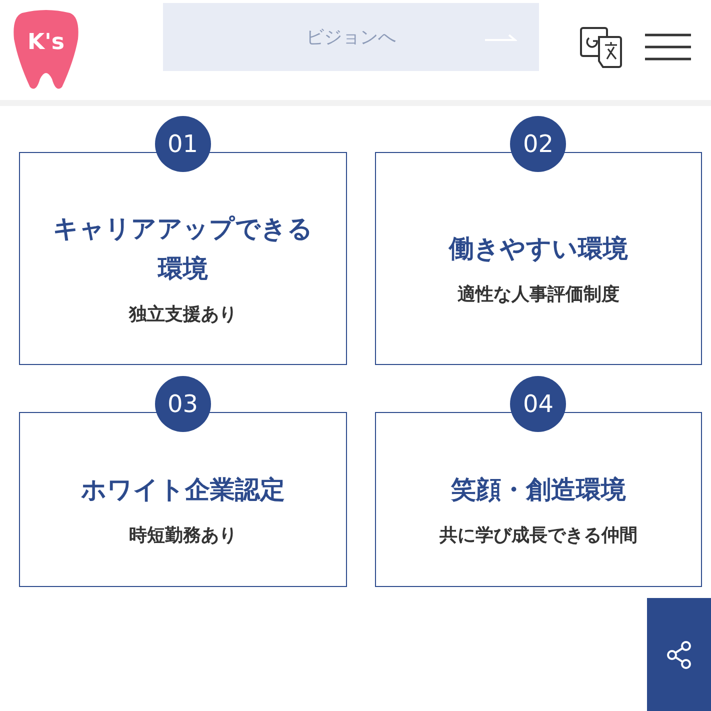 The height and width of the screenshot is (711, 711). Describe the element at coordinates (538, 249) in the screenshot. I see `feature-title: 働きやすい環境` at that location.